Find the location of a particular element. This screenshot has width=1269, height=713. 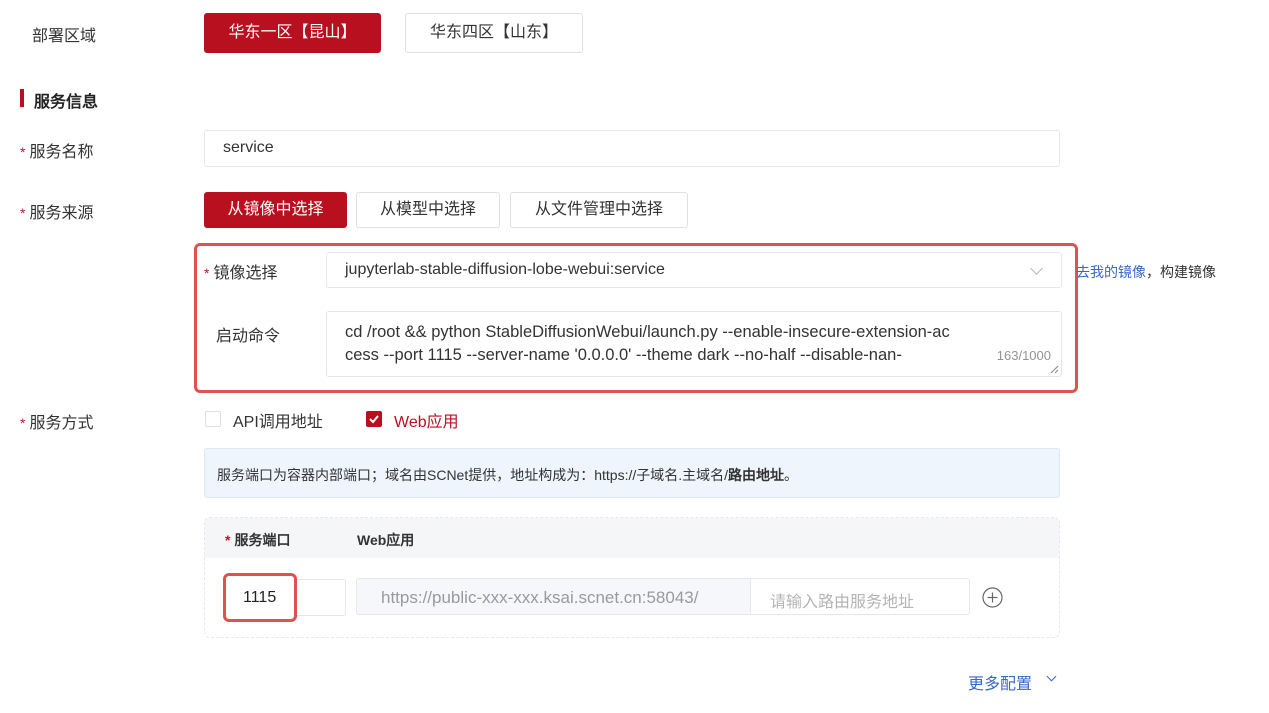

api-checkbox is located at coordinates (213, 419).